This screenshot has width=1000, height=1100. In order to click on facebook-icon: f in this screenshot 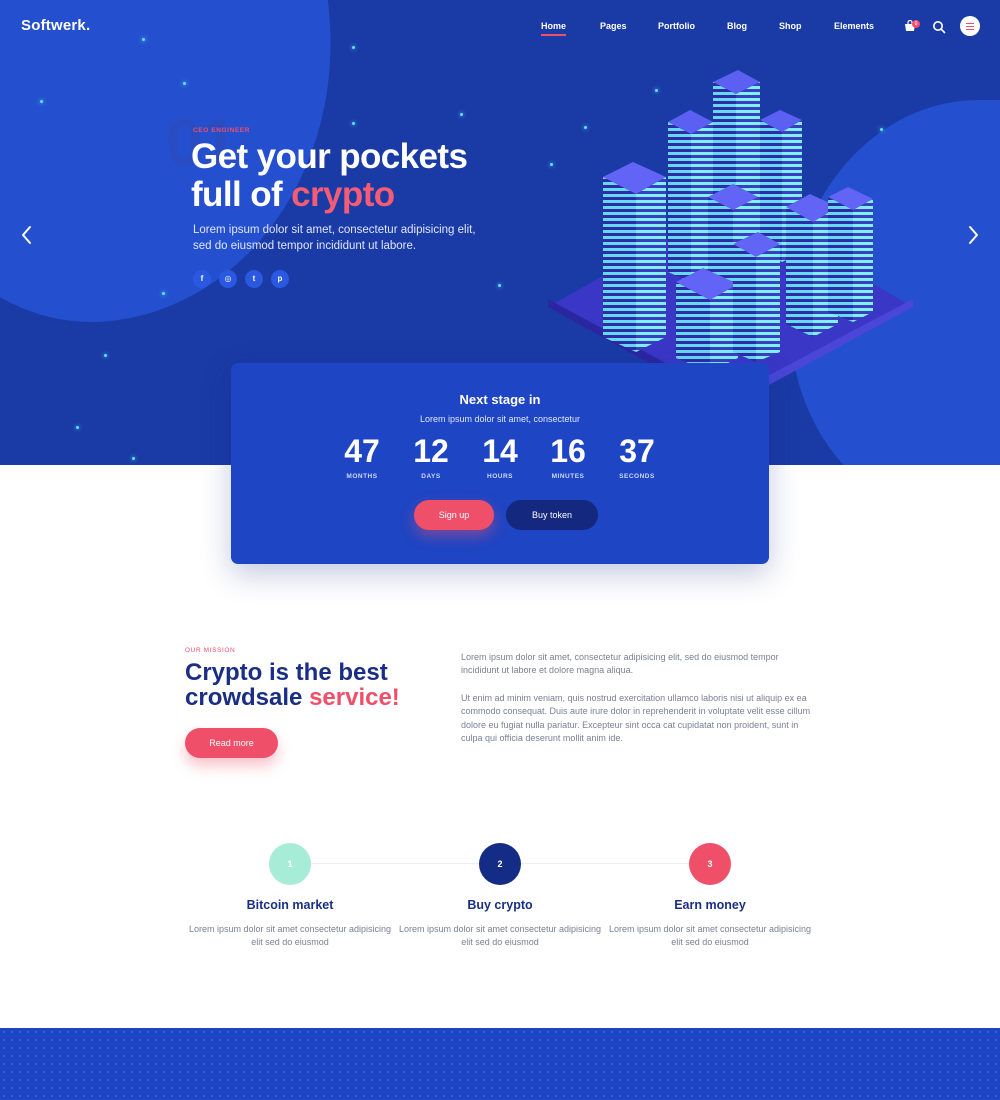, I will do `click(202, 279)`.